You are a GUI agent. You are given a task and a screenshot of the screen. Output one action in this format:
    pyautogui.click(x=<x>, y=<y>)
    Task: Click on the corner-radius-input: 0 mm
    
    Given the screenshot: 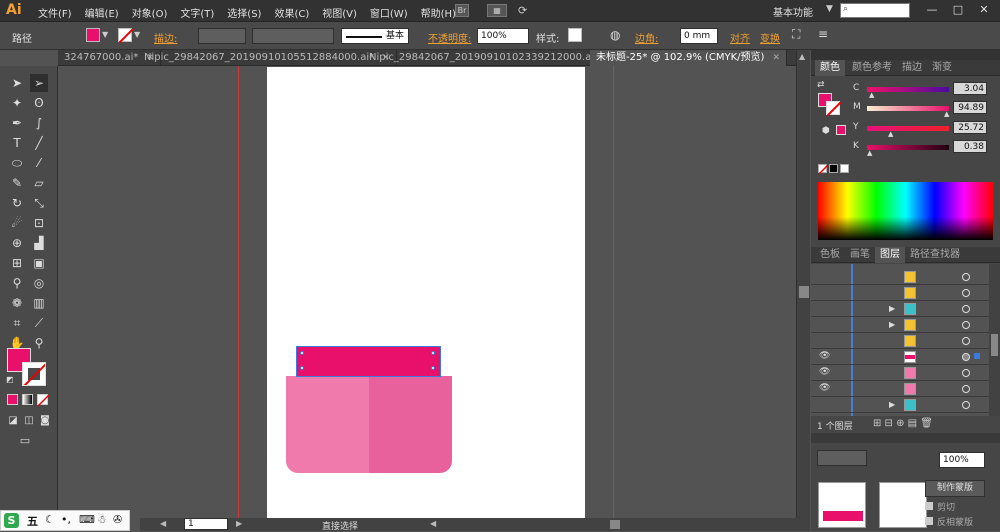 What is the action you would take?
    pyautogui.click(x=699, y=36)
    